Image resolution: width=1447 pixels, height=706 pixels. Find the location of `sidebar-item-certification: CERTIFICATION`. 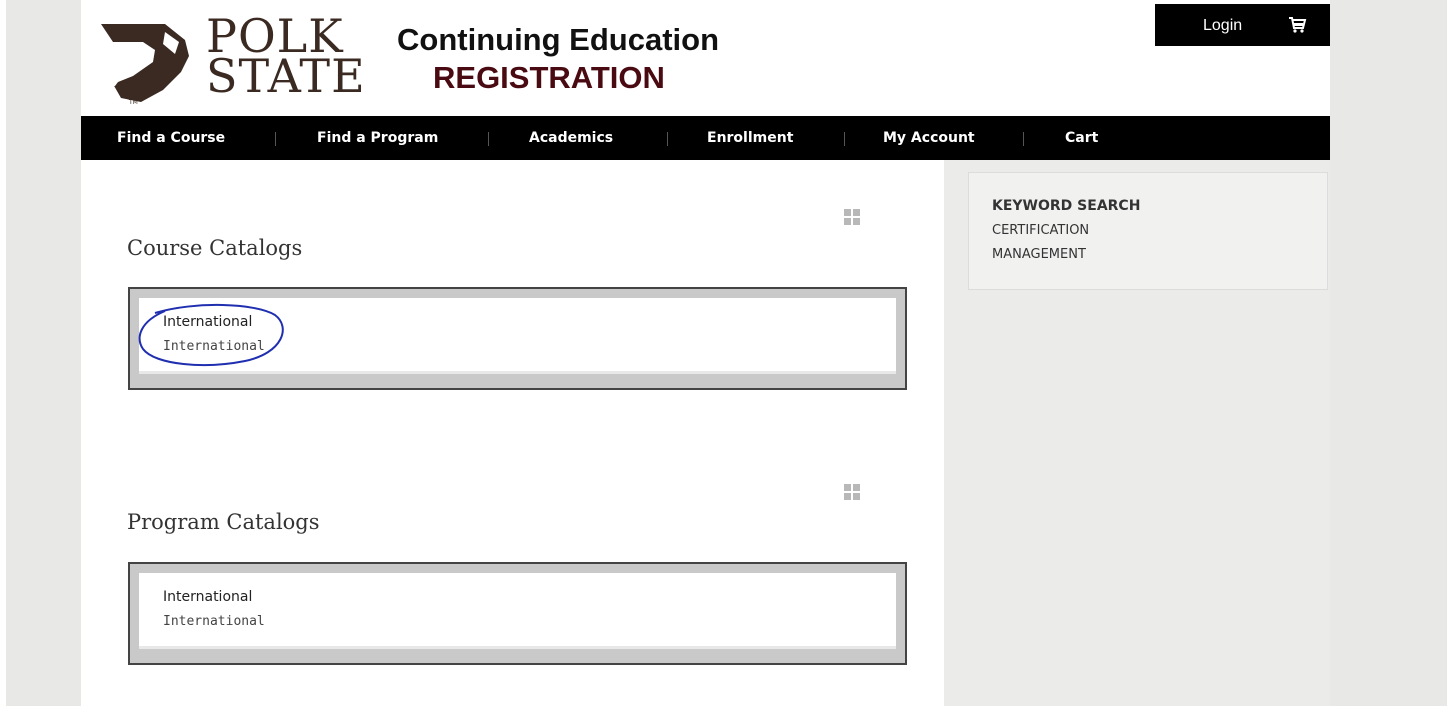

sidebar-item-certification: CERTIFICATION is located at coordinates (1040, 230).